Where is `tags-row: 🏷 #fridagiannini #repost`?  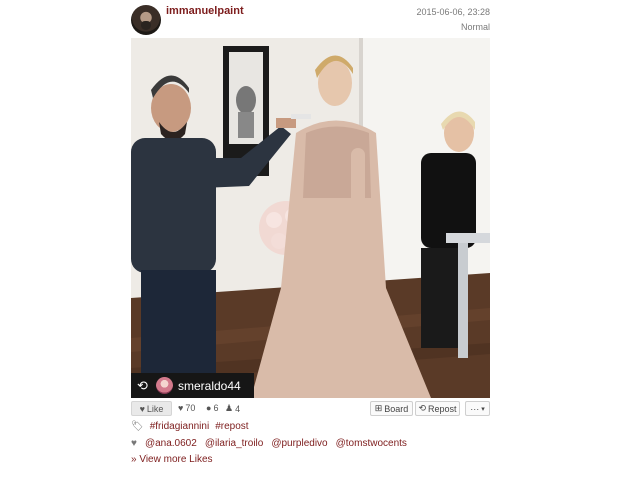 tags-row: 🏷 #fridagiannini #repost is located at coordinates (190, 426).